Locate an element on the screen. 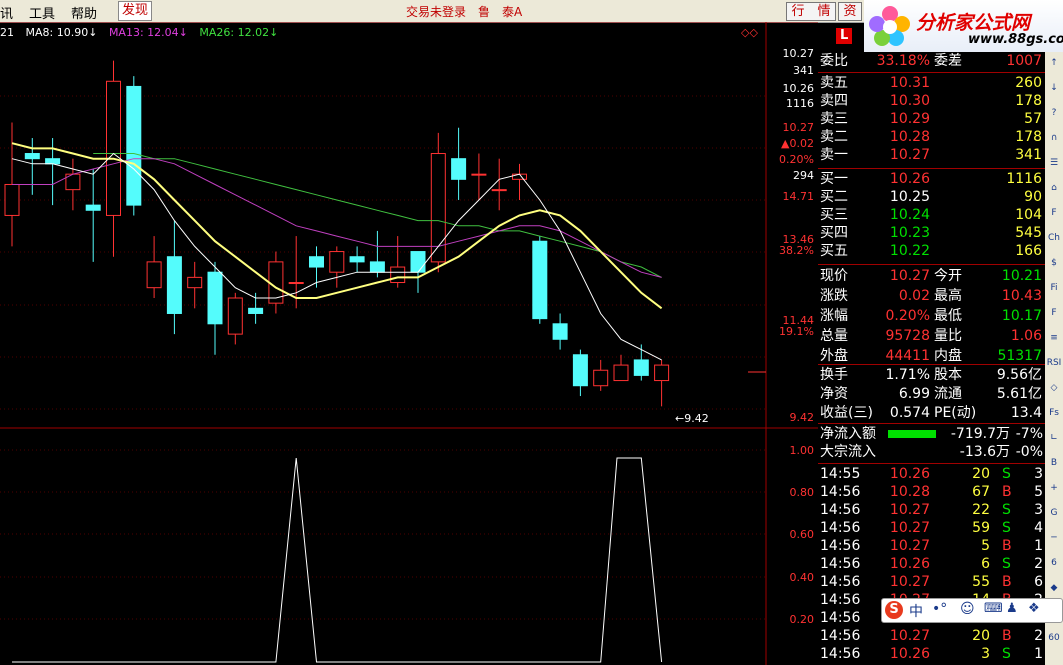 The width and height of the screenshot is (1063, 665). tick-volume: 67 is located at coordinates (981, 492).